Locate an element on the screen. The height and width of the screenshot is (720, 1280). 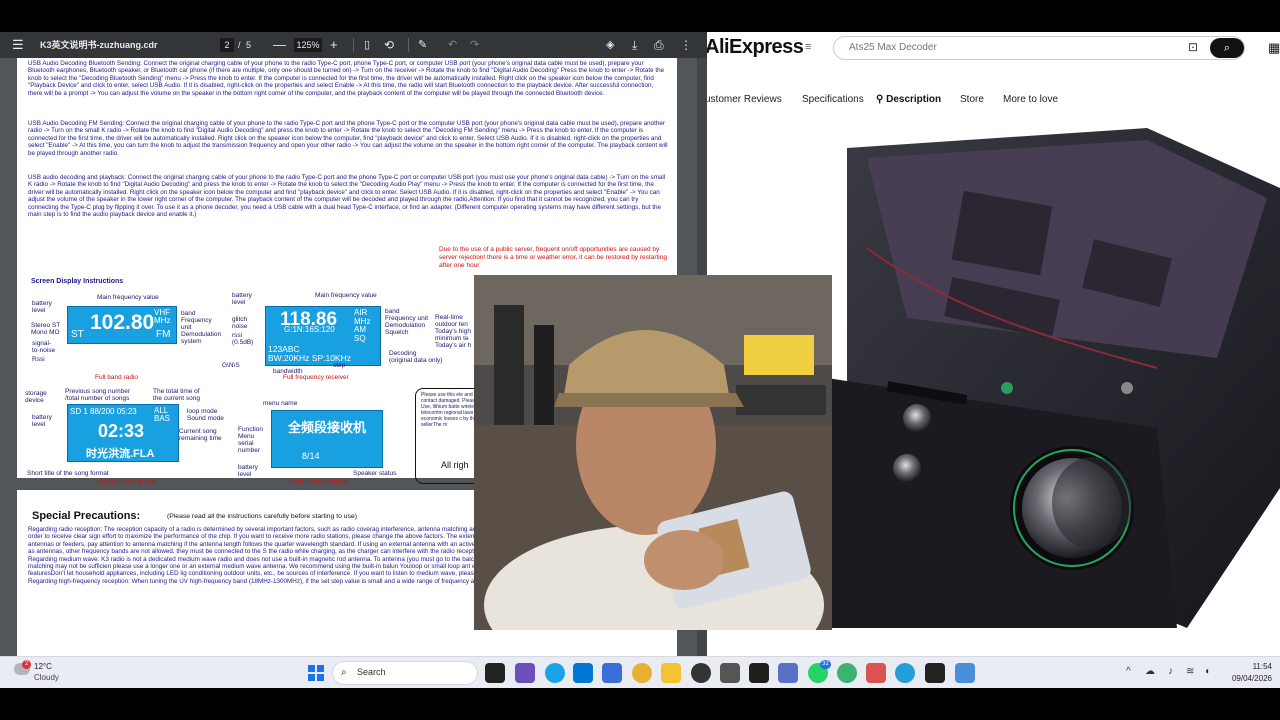
taskbar-search-label: Search is located at coordinates (371, 672).